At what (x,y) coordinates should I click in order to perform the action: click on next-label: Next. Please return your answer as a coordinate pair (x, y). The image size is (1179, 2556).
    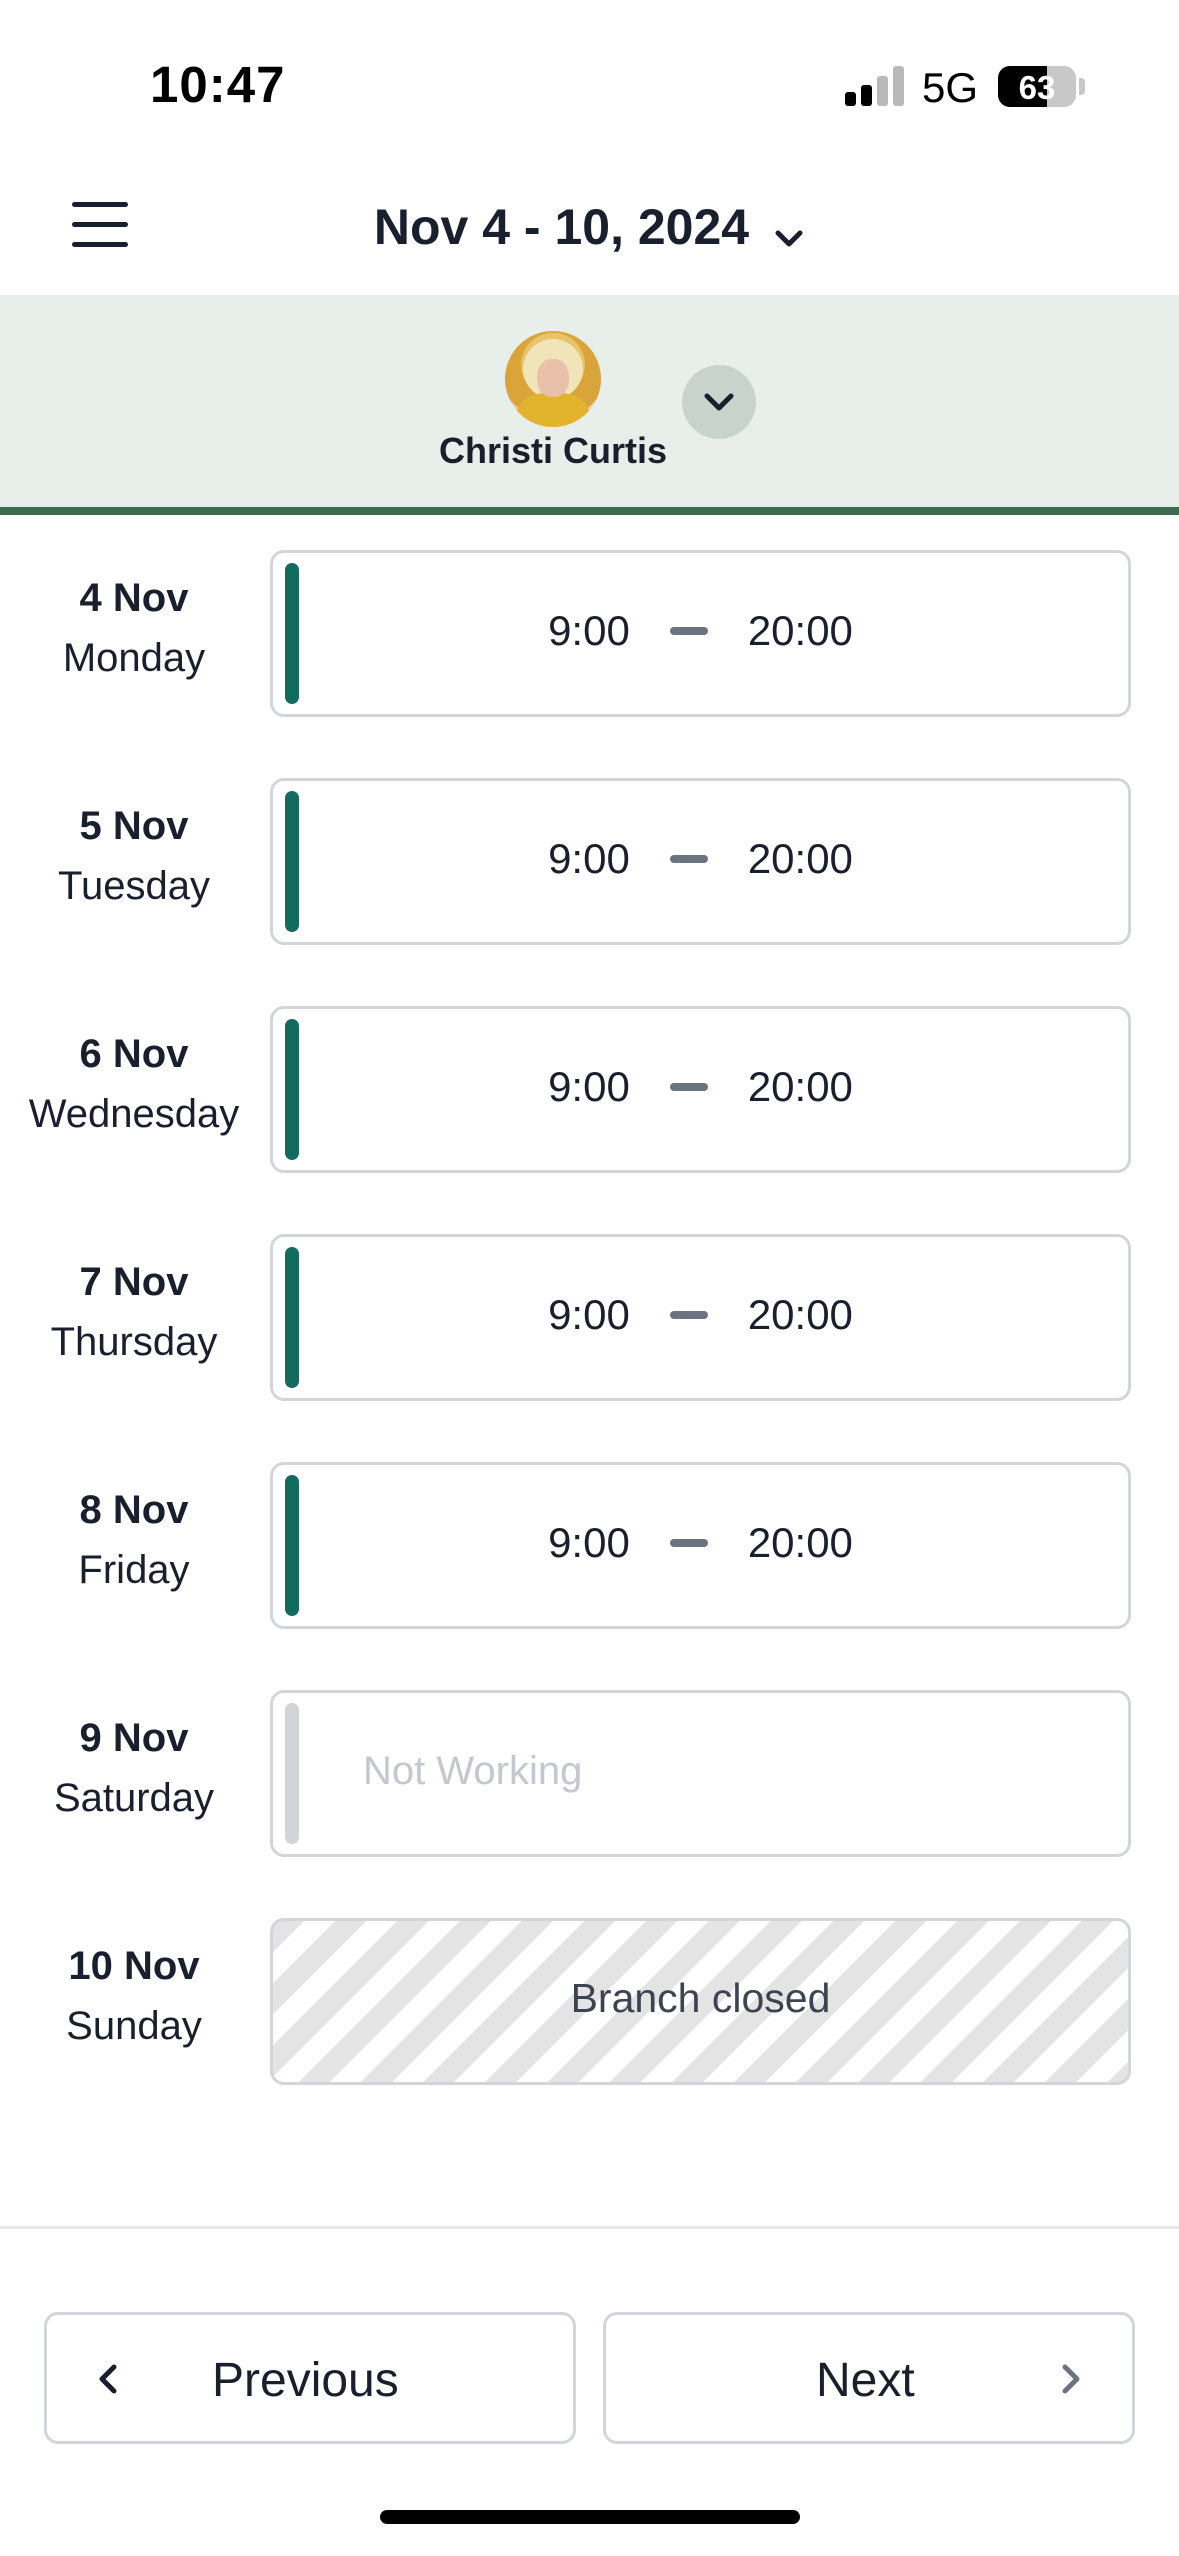
    Looking at the image, I should click on (865, 2380).